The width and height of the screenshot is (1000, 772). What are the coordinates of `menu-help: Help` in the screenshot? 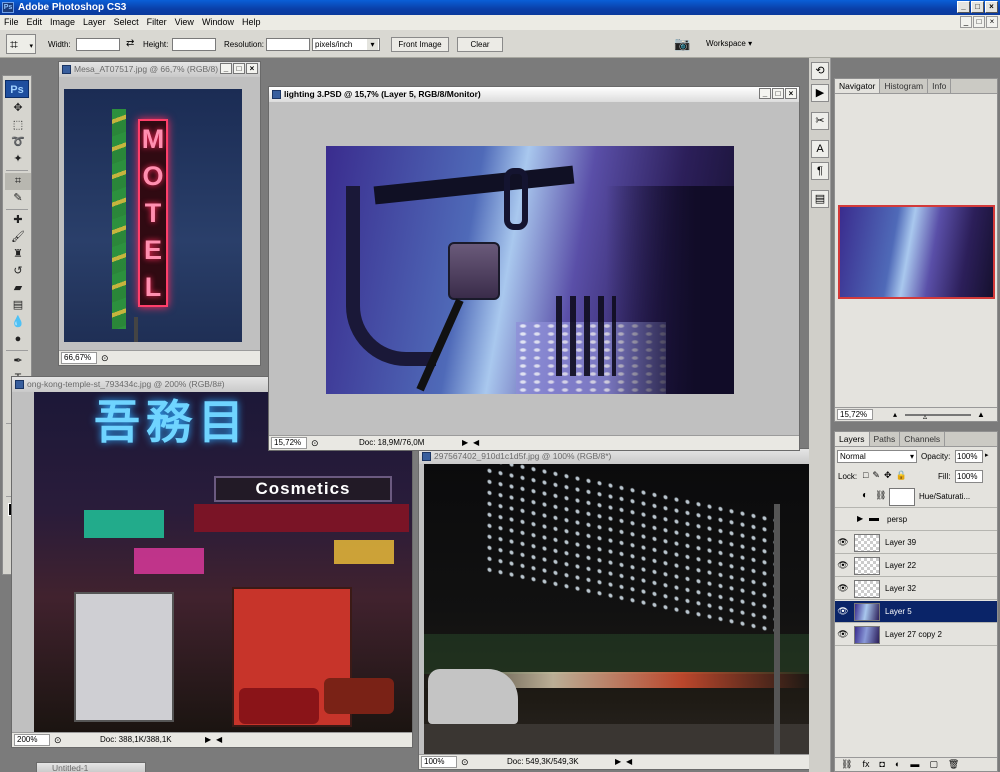 It's located at (251, 22).